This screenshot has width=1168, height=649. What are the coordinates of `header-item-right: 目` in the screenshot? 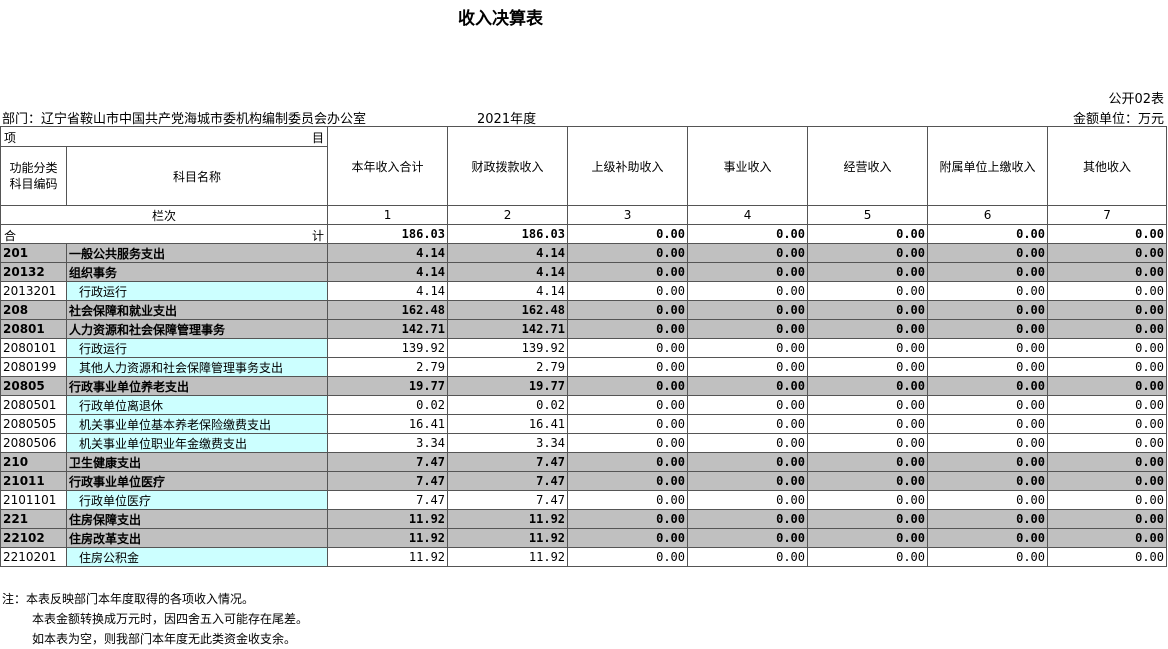 It's located at (318, 138).